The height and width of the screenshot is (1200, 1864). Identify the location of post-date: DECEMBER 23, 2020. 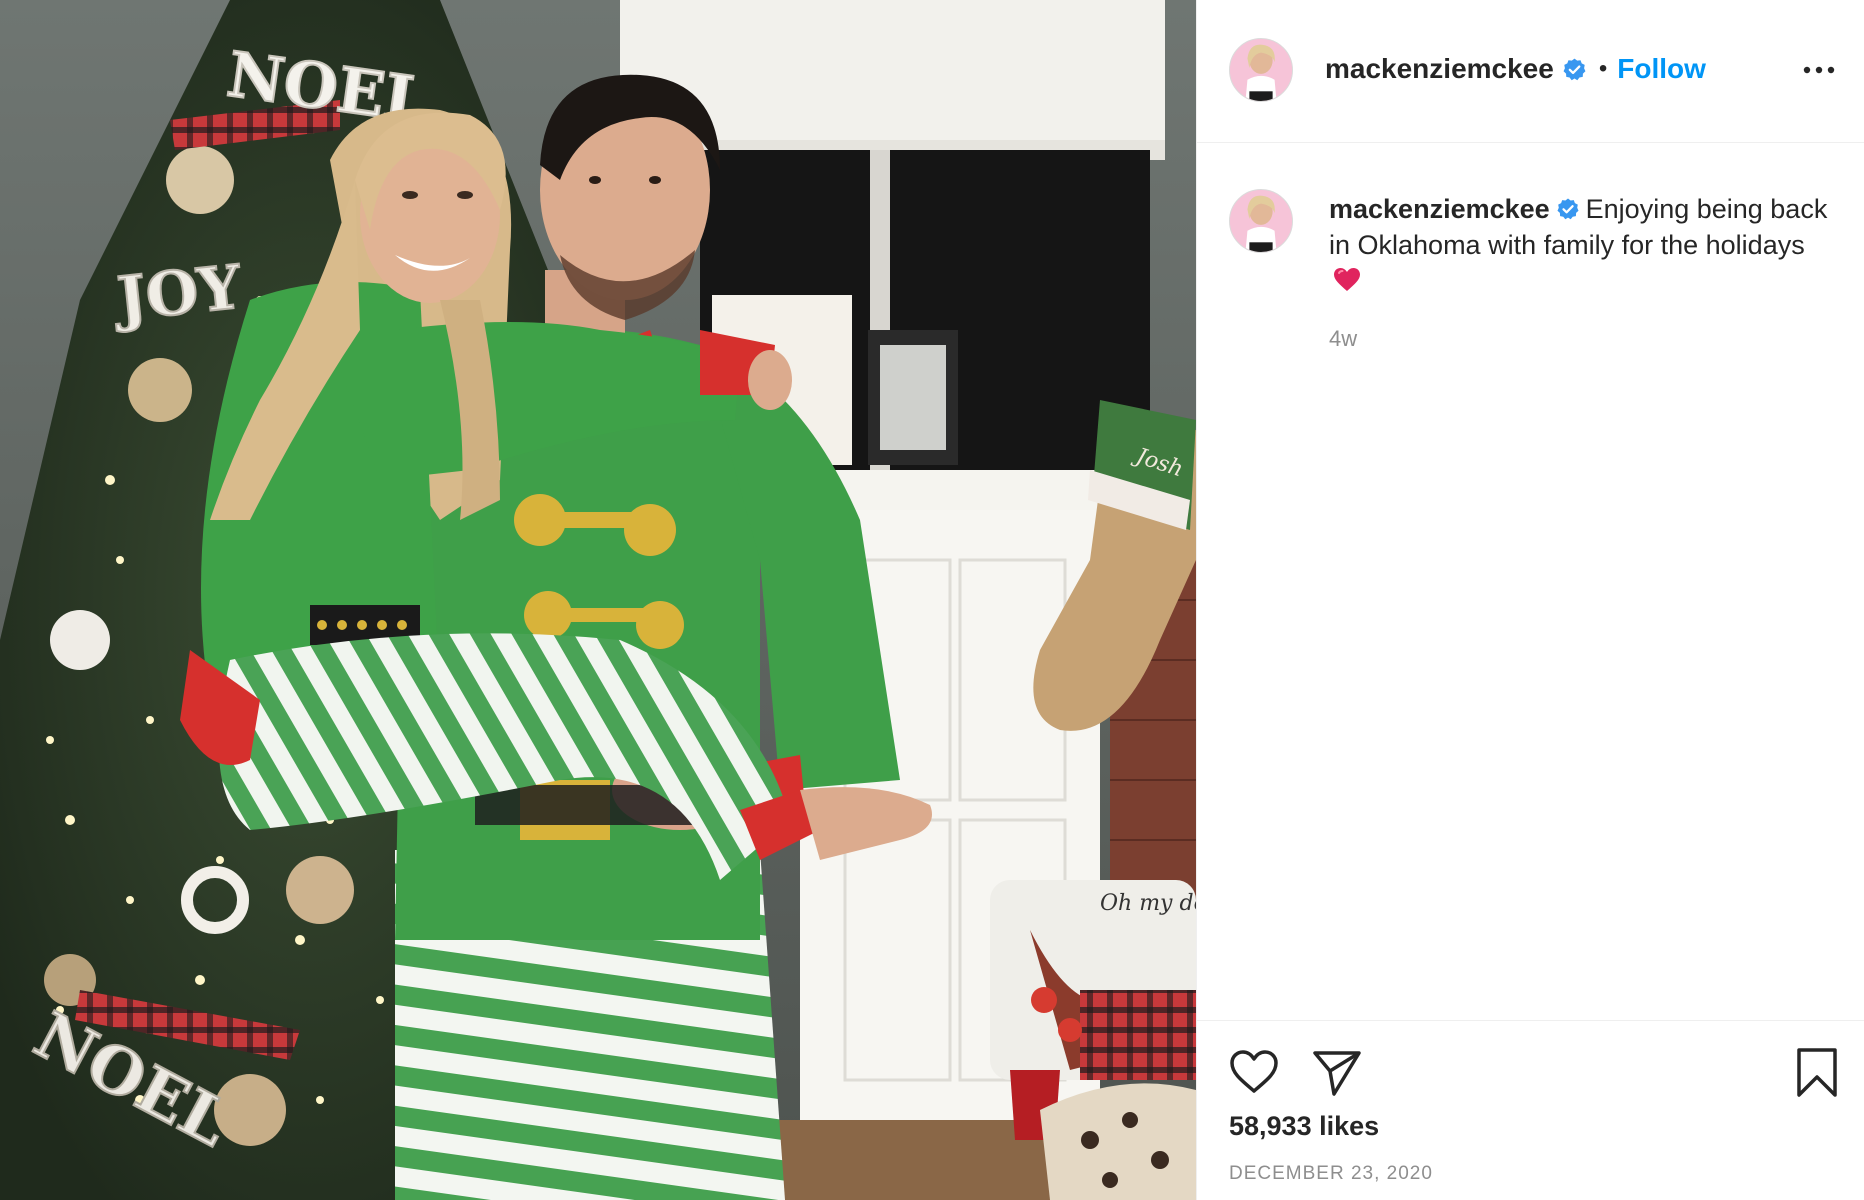
(1331, 1173).